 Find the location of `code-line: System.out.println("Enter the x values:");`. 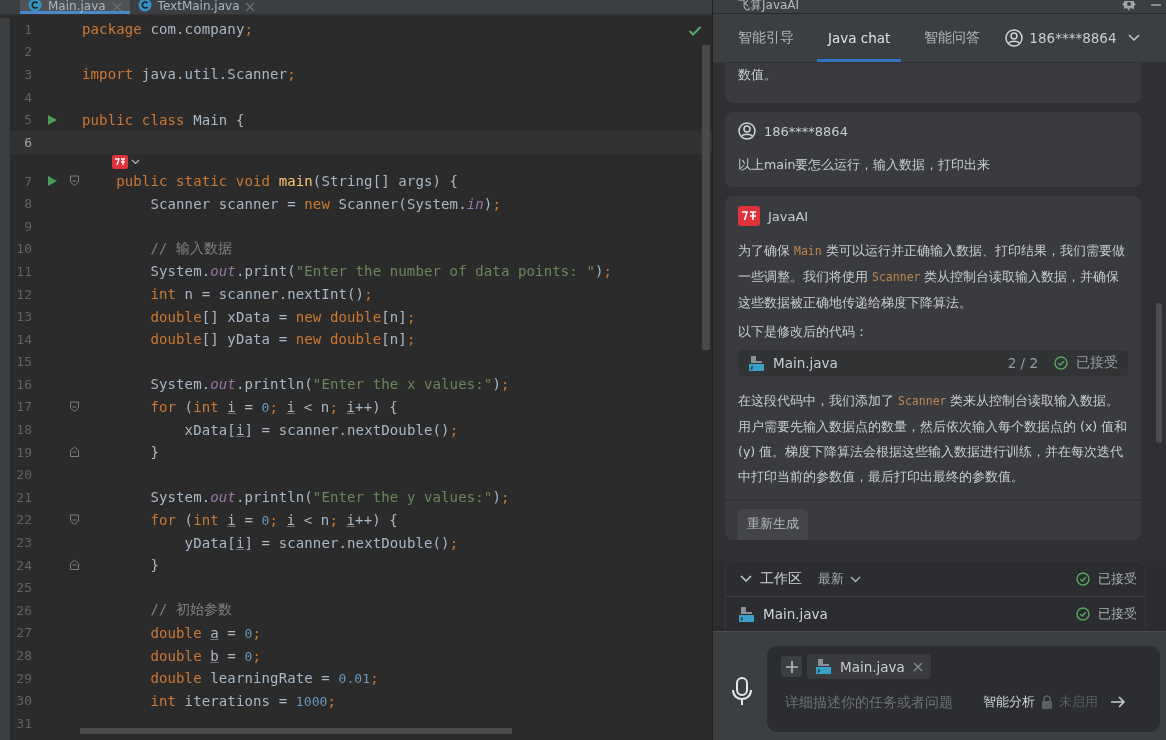

code-line: System.out.println("Enter the x values:"); is located at coordinates (330, 384).